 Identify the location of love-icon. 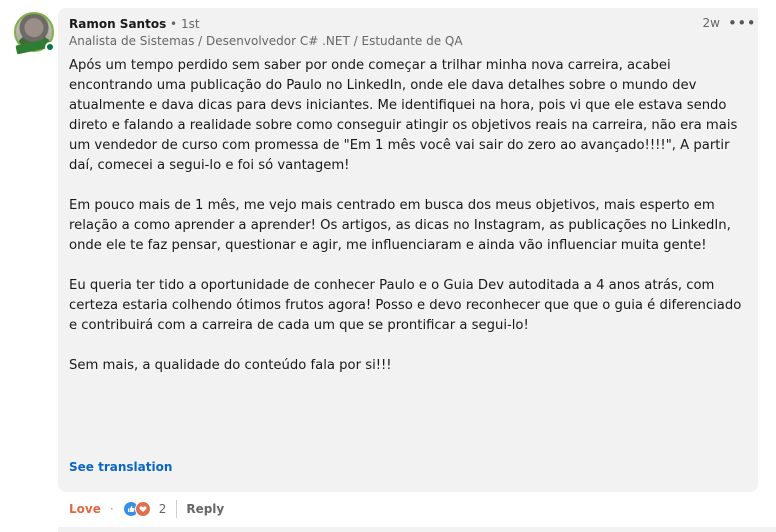
(142, 509).